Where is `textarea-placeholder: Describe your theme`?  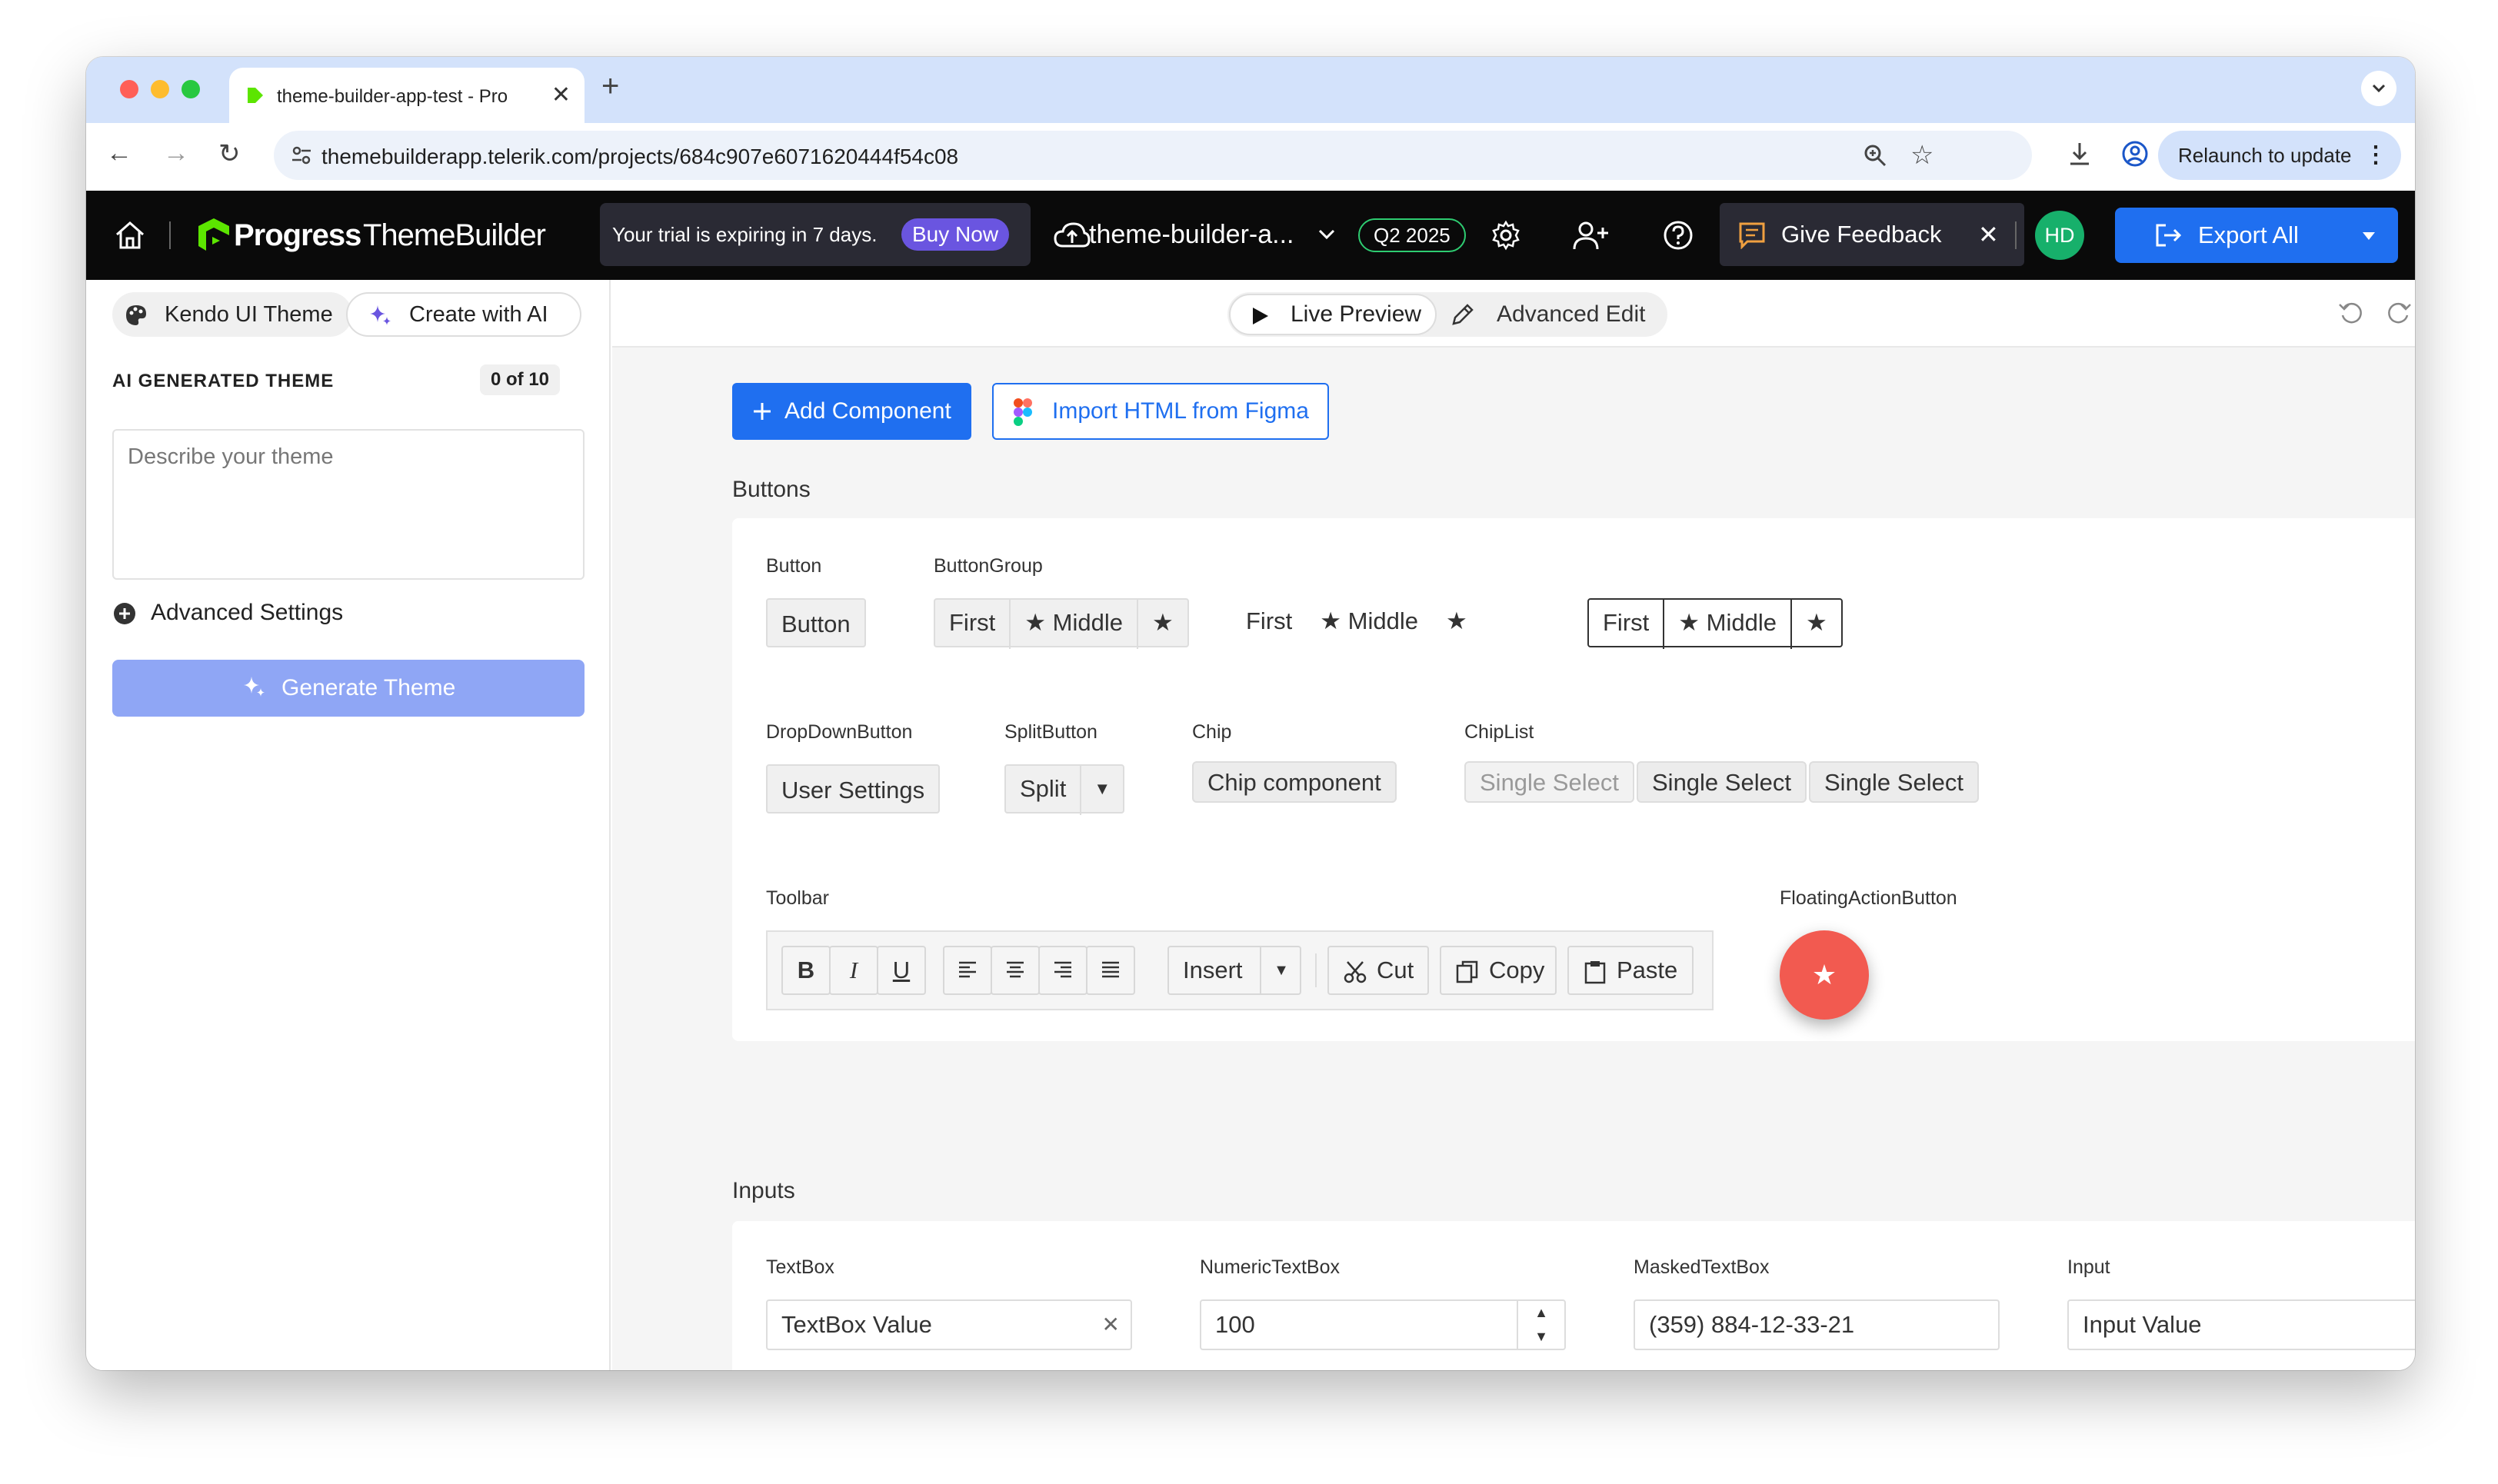
textarea-placeholder: Describe your theme is located at coordinates (231, 457).